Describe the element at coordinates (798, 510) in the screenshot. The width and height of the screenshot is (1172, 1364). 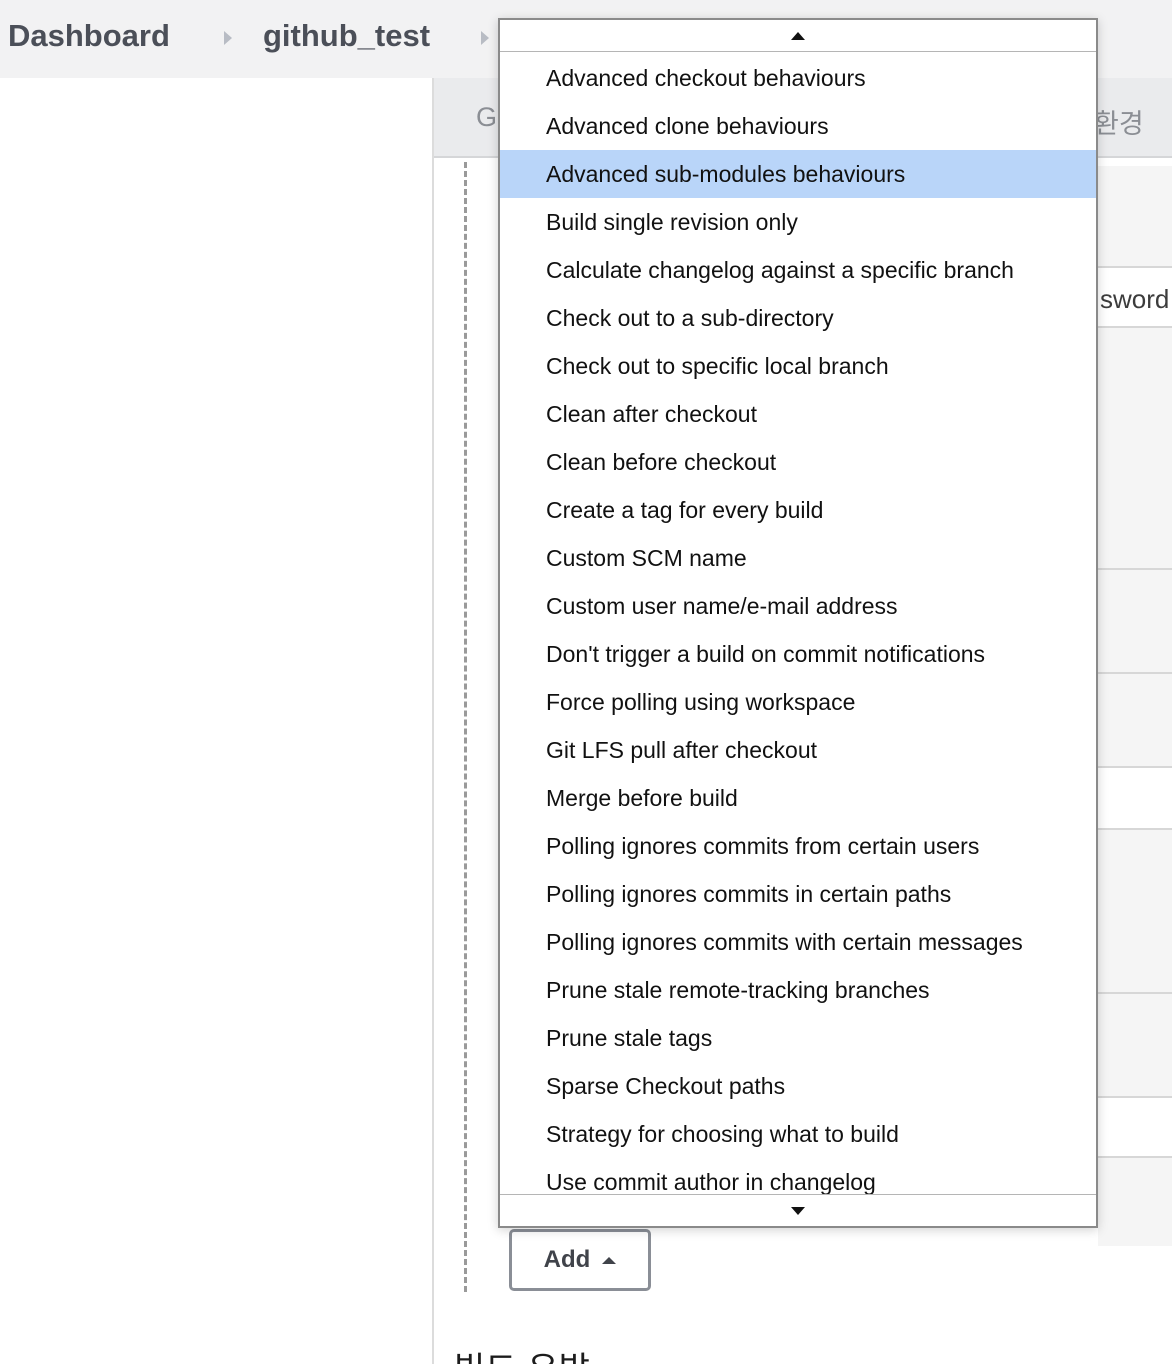
I see `dropdown-option: Create a tag for every build` at that location.